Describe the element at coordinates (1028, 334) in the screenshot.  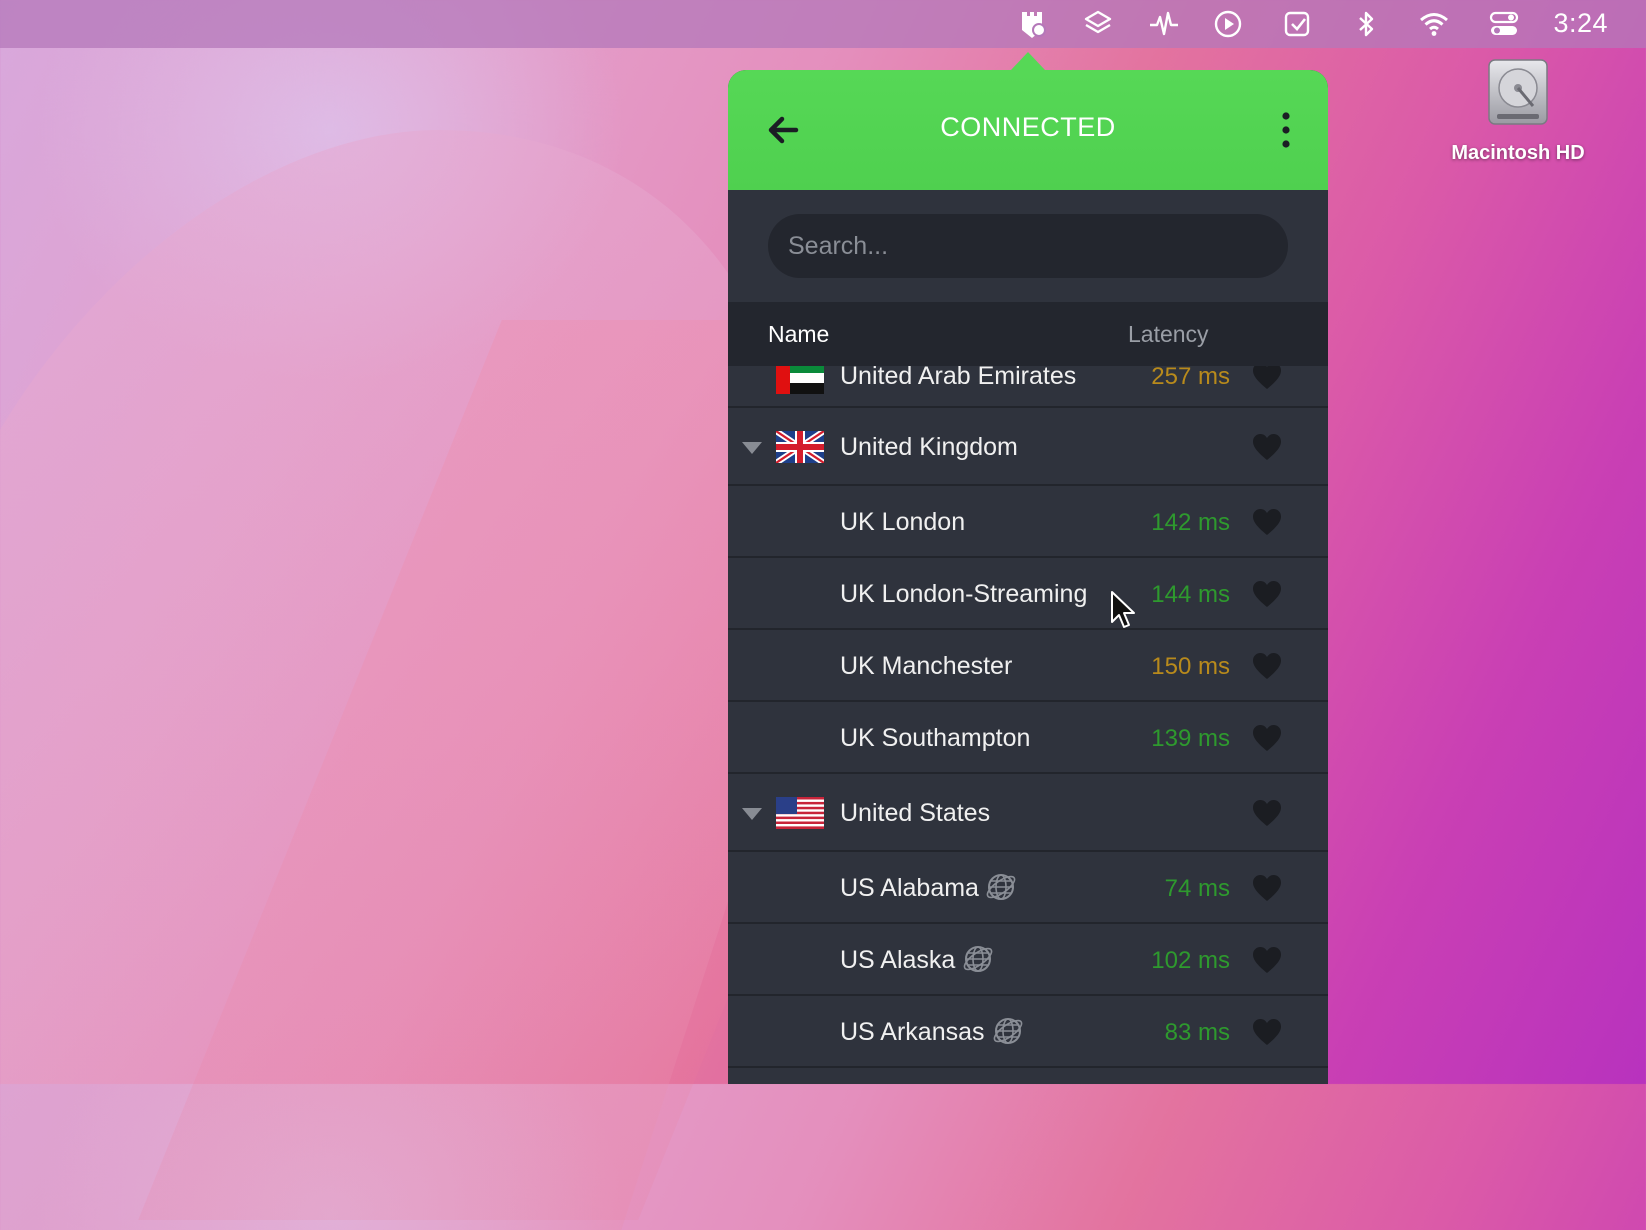
I see `server-list-header: Name Latency` at that location.